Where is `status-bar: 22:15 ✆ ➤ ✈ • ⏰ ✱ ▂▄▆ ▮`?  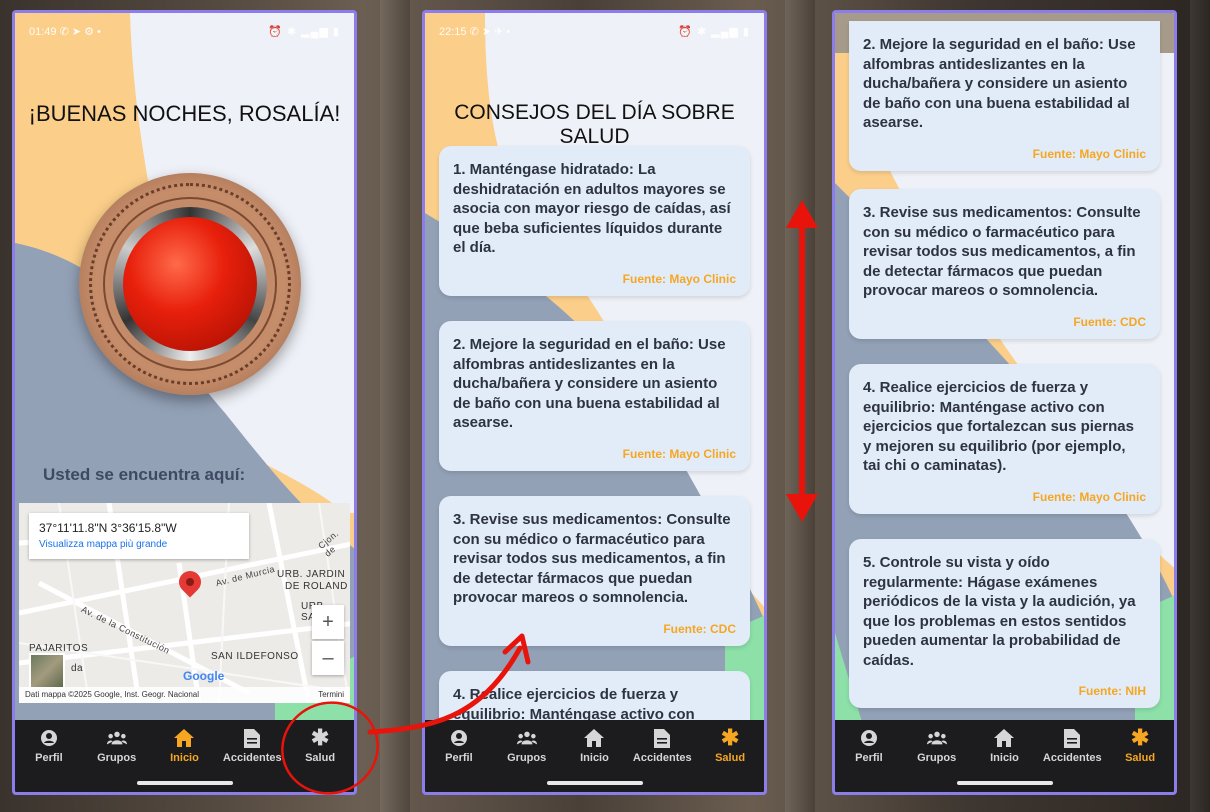 status-bar: 22:15 ✆ ➤ ✈ • ⏰ ✱ ▂▄▆ ▮ is located at coordinates (594, 33).